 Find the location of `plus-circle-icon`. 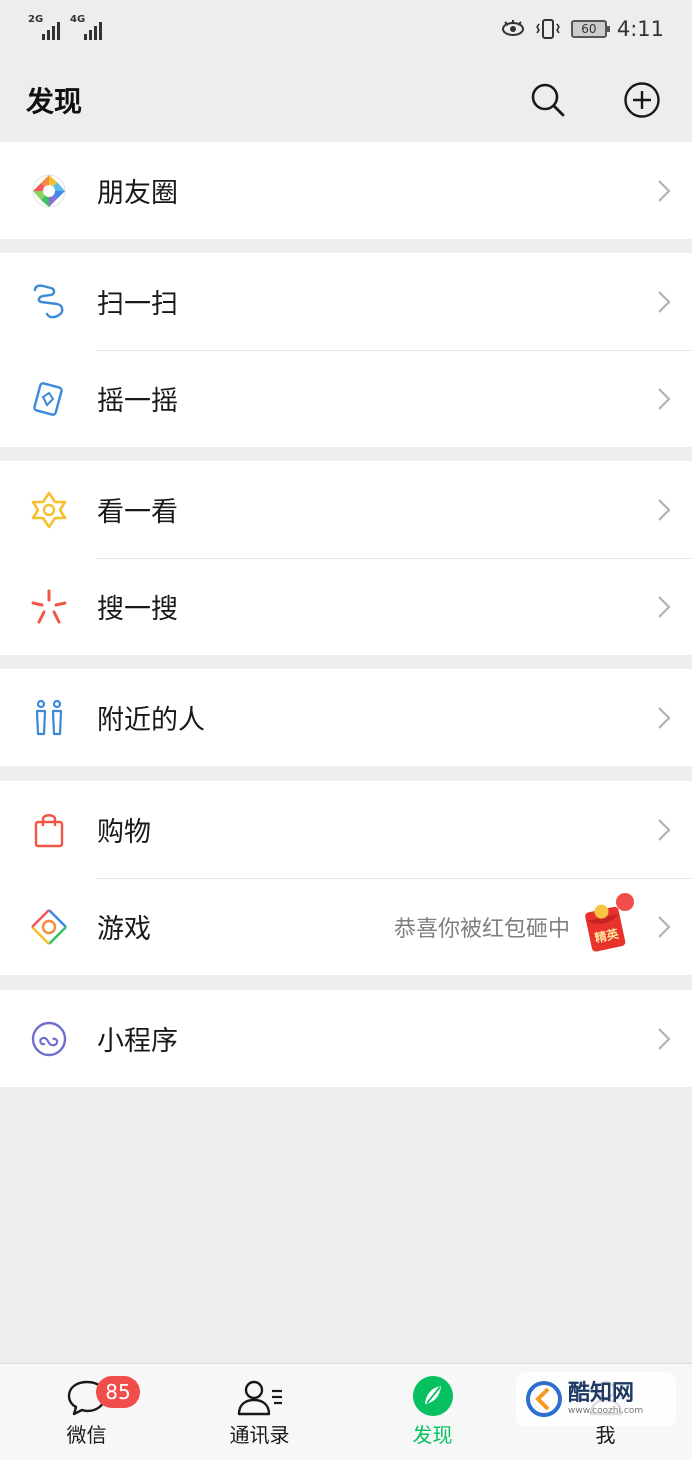

plus-circle-icon is located at coordinates (642, 100).